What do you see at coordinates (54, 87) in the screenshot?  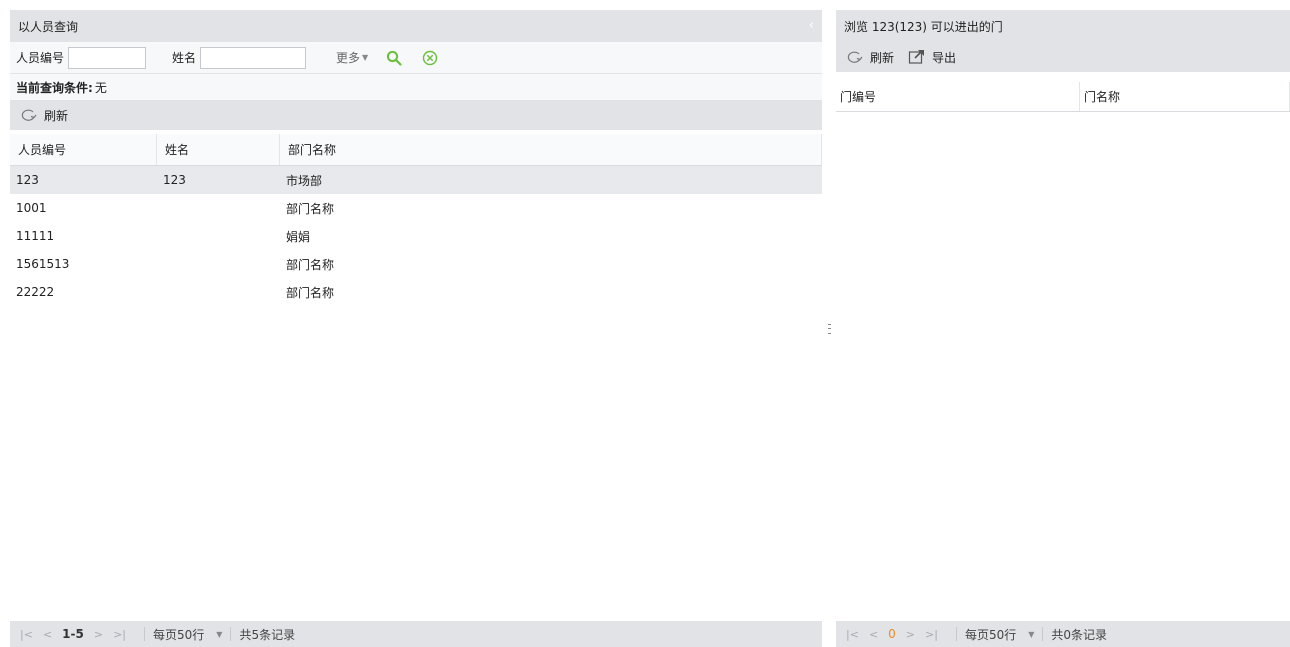 I see `condition-label: 当前查询条件:` at bounding box center [54, 87].